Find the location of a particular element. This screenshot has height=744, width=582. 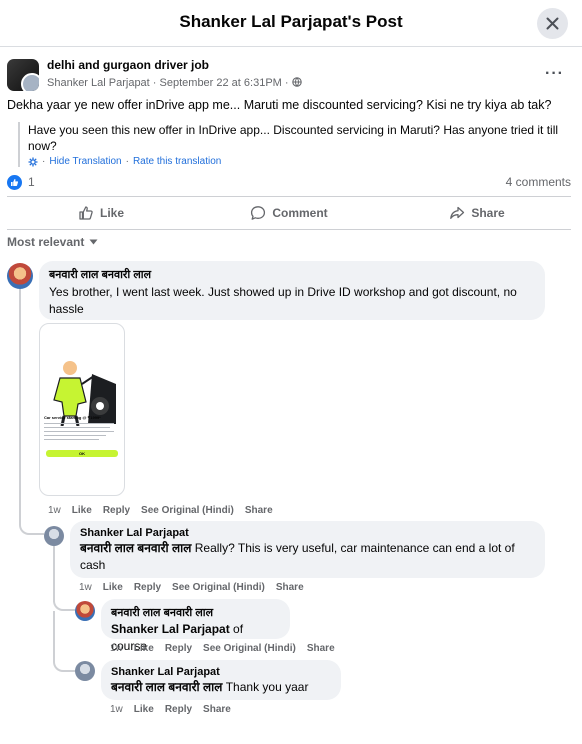

sort-label: Most relevant is located at coordinates (46, 242).